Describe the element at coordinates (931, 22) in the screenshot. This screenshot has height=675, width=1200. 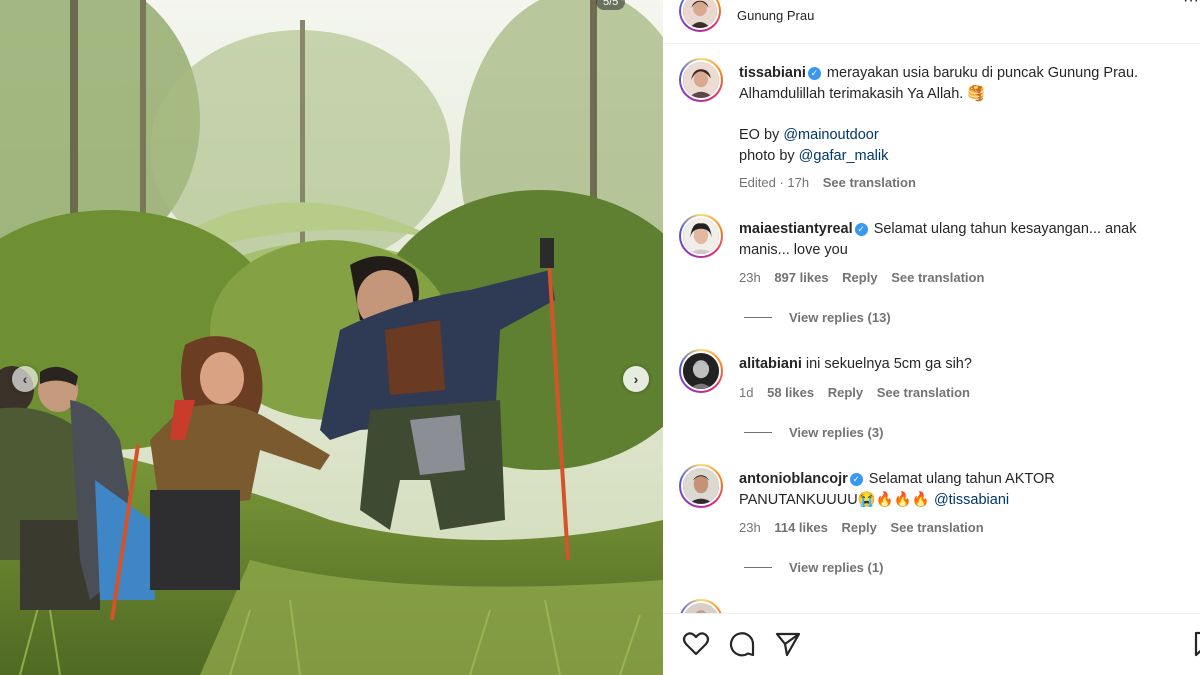
I see `post-header: Gunung Prau ···` at that location.